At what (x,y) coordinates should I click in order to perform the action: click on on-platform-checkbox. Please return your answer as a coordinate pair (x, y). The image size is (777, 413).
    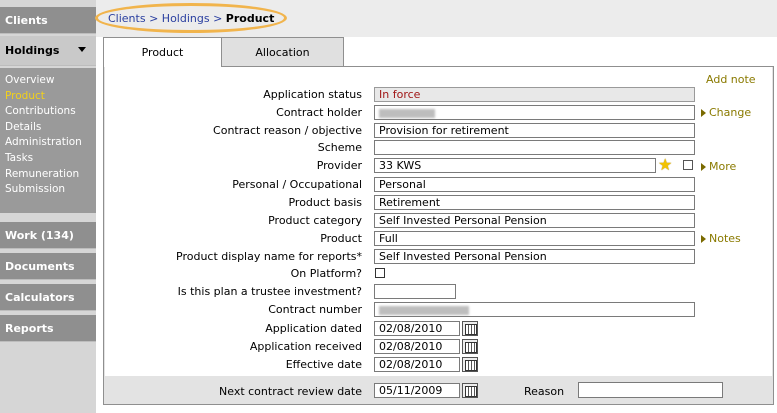
    Looking at the image, I should click on (380, 273).